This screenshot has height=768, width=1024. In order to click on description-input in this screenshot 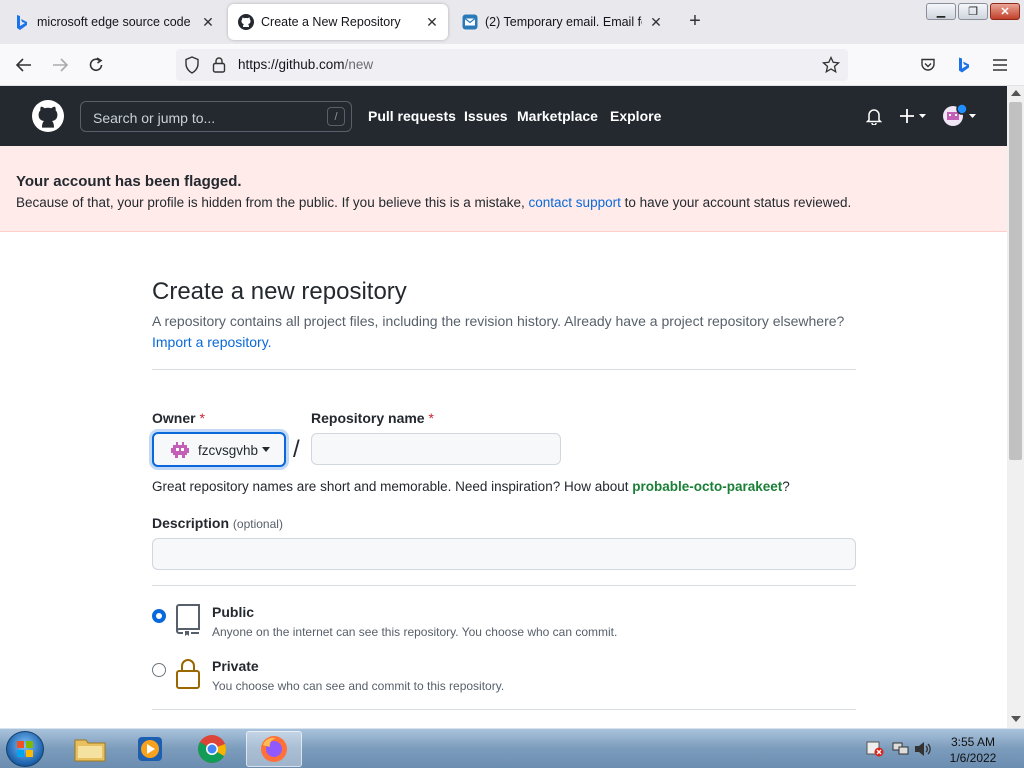, I will do `click(504, 554)`.